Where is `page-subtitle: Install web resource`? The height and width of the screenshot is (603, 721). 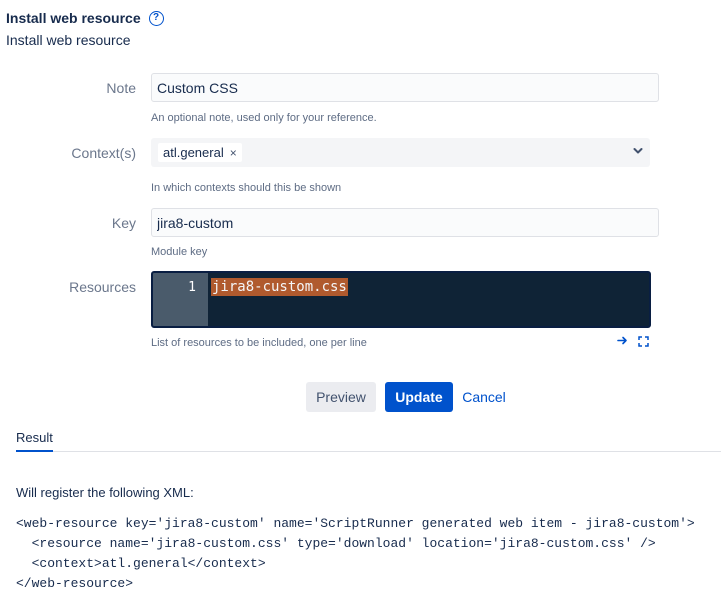 page-subtitle: Install web resource is located at coordinates (68, 40).